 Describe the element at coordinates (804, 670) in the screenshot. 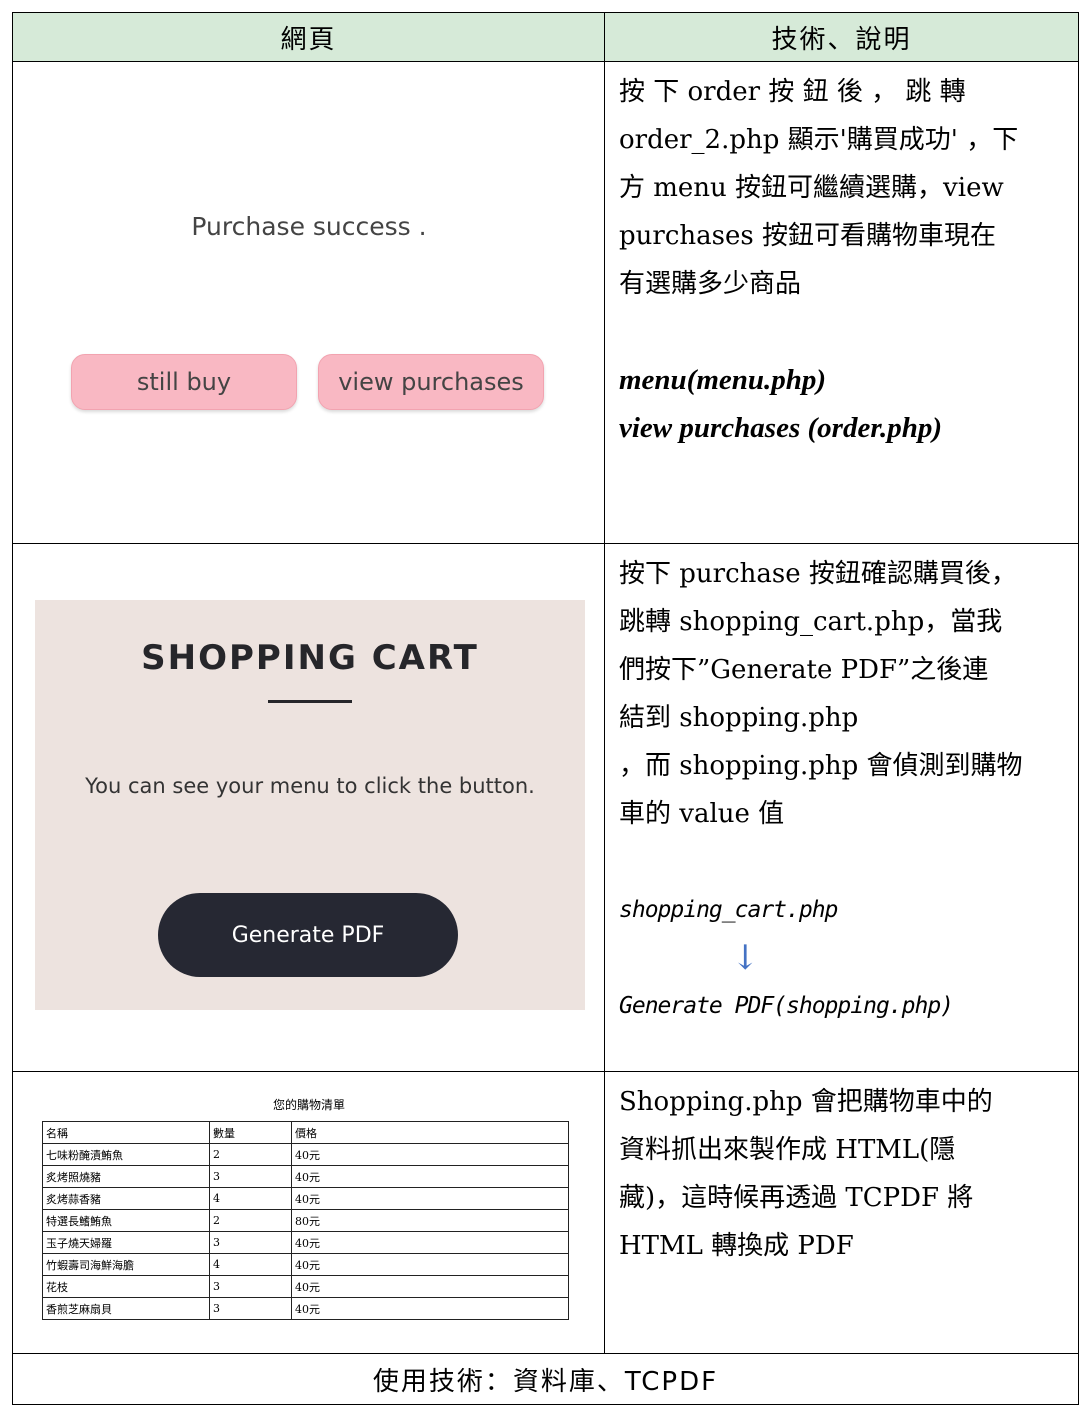

I see `desc-line: 們按下”Generate PDF”之後連` at that location.